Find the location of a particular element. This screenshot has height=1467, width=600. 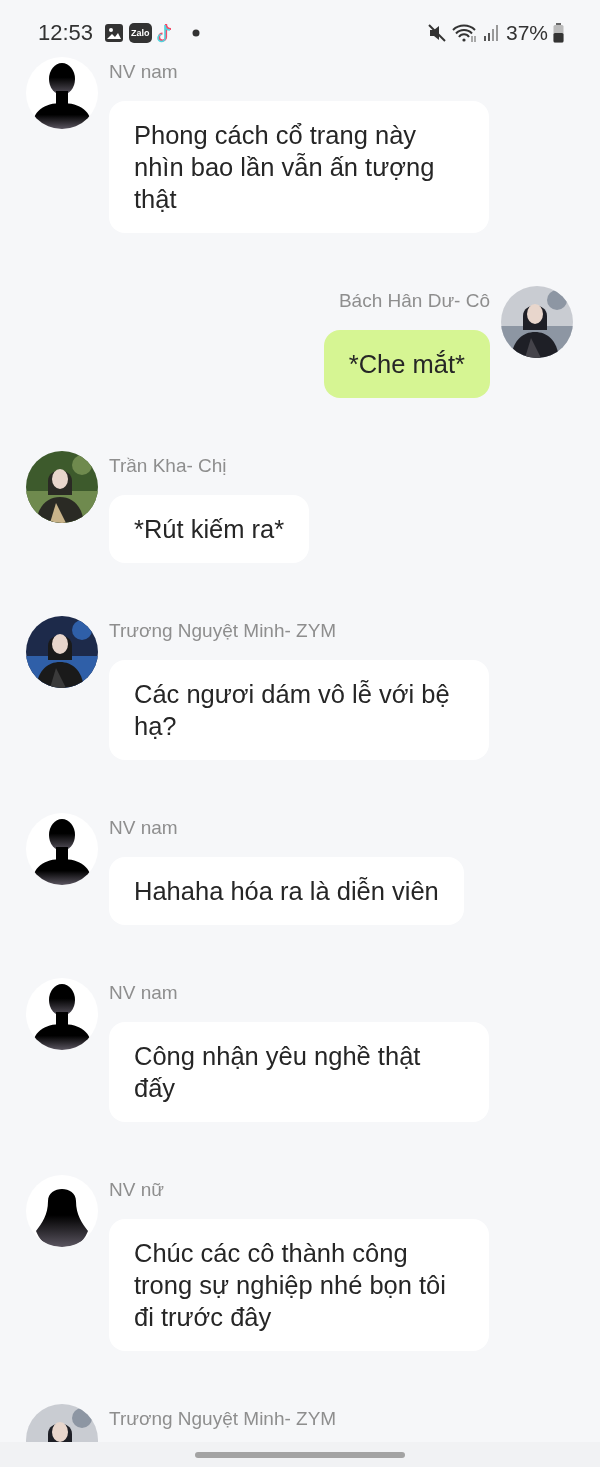

chat-app-icon: Zalo is located at coordinates (140, 33).